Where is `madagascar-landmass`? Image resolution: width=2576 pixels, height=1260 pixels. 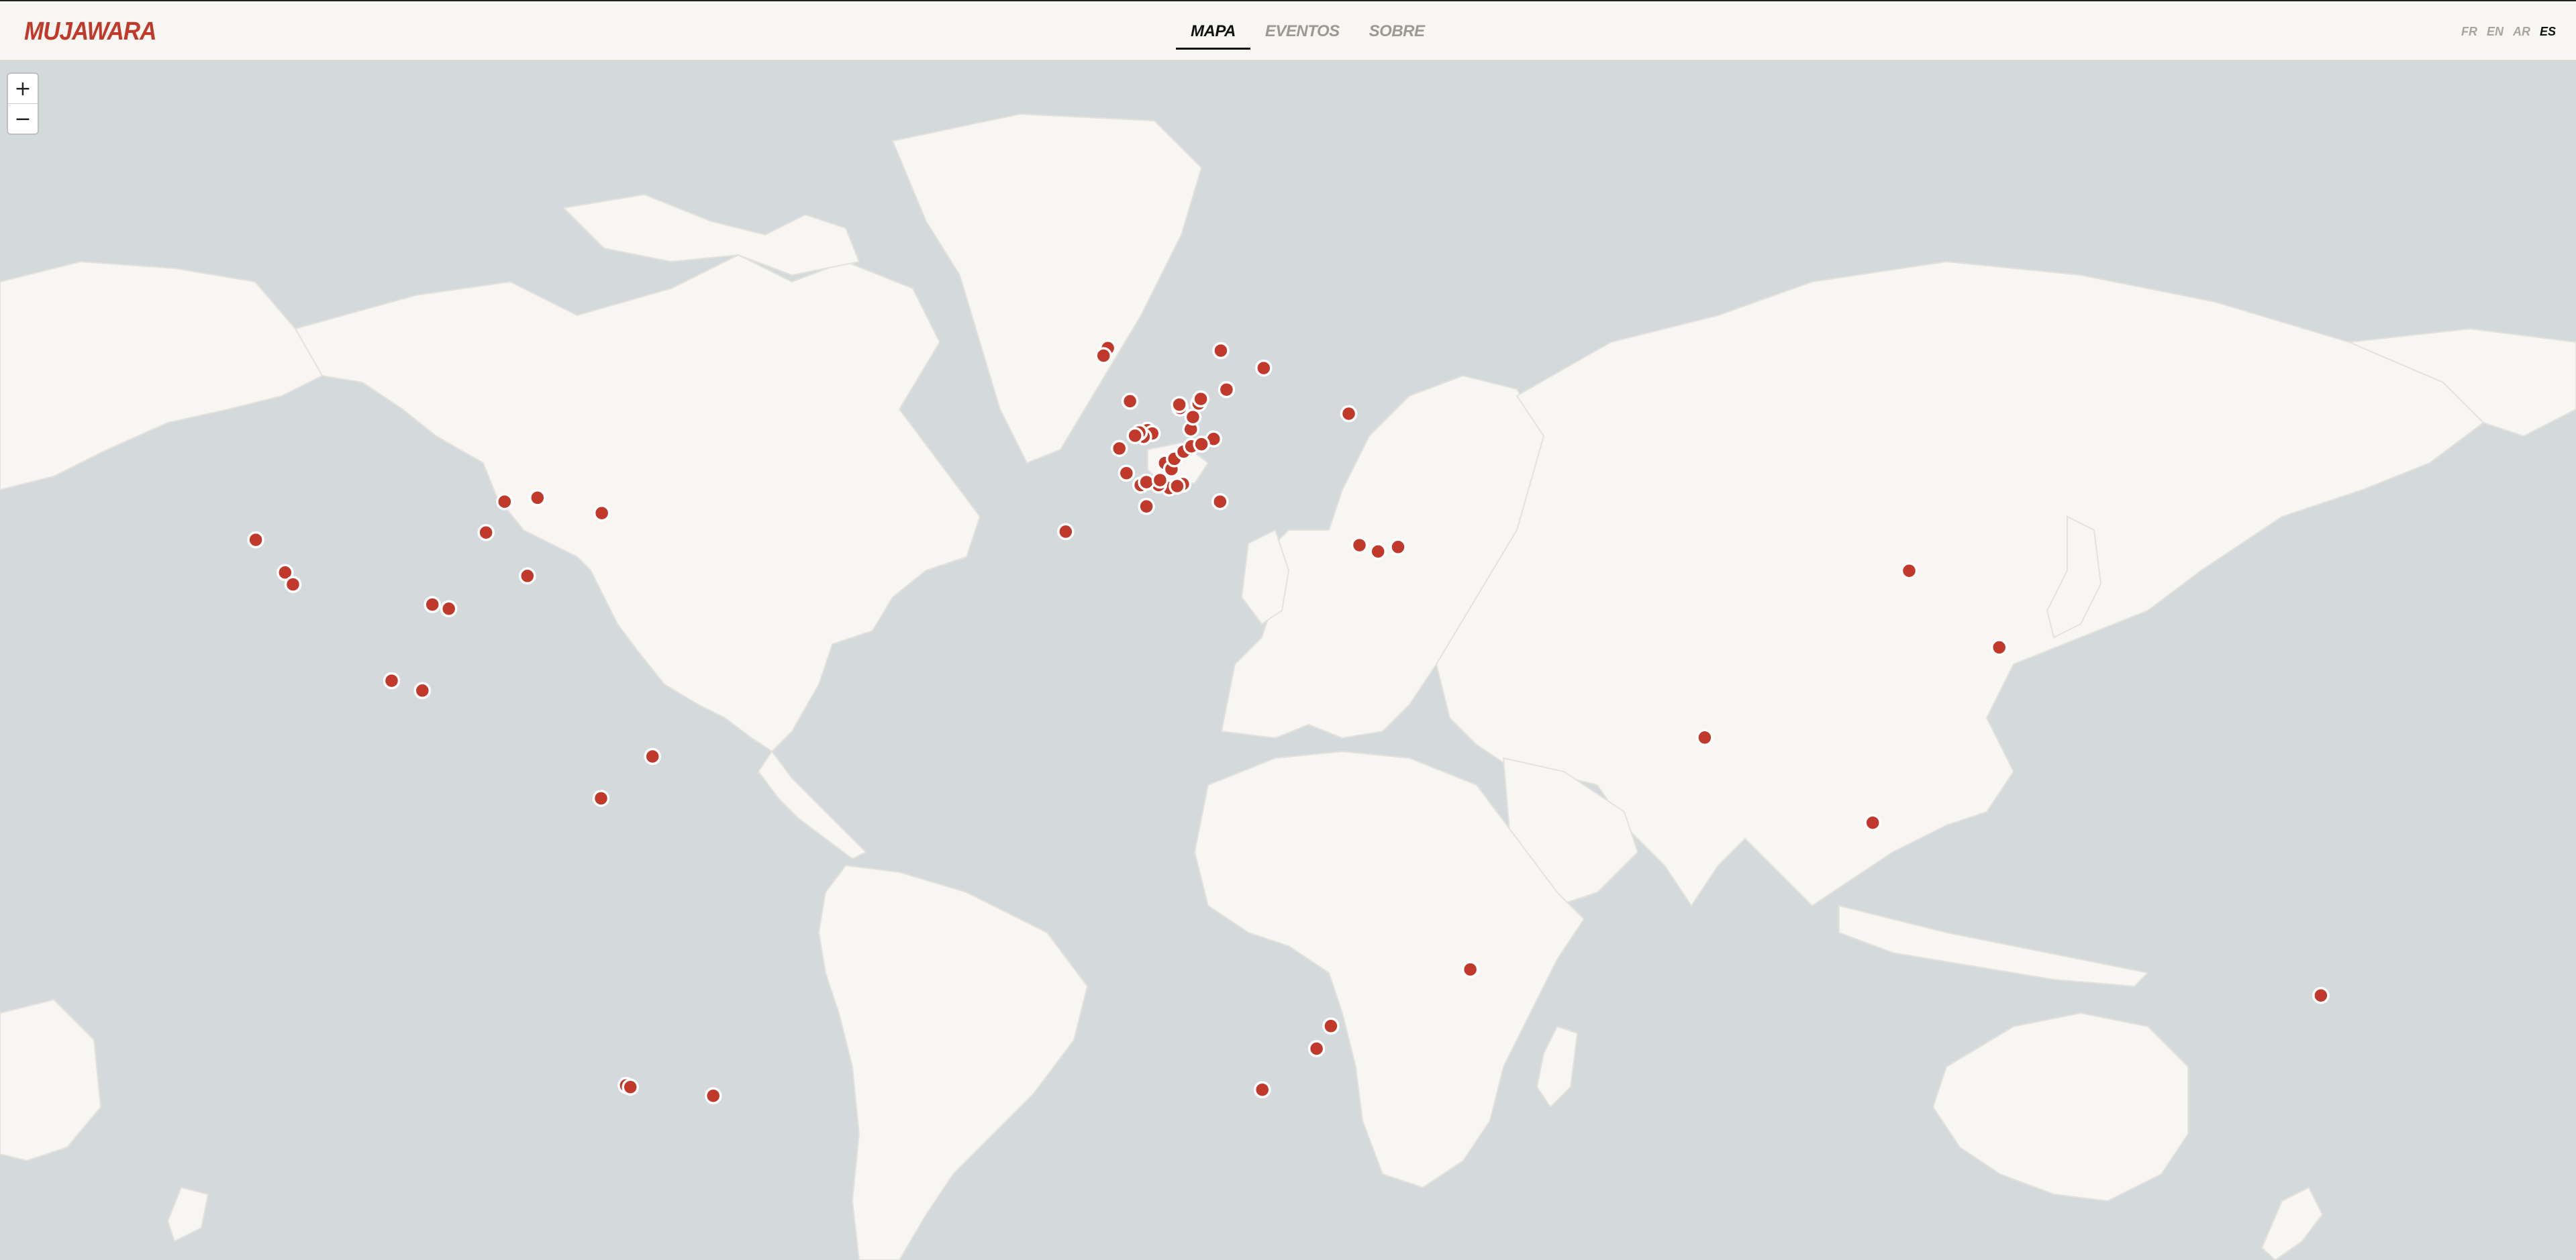
madagascar-landmass is located at coordinates (1557, 1066).